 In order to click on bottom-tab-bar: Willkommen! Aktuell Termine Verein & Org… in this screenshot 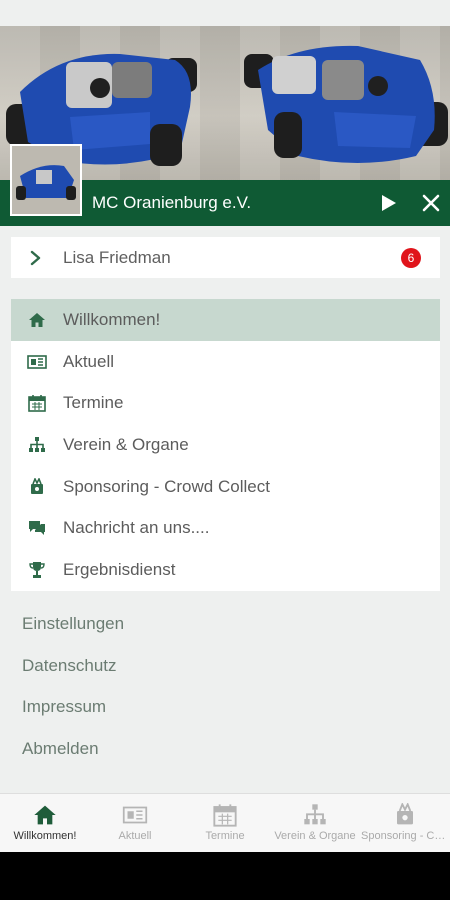, I will do `click(225, 822)`.